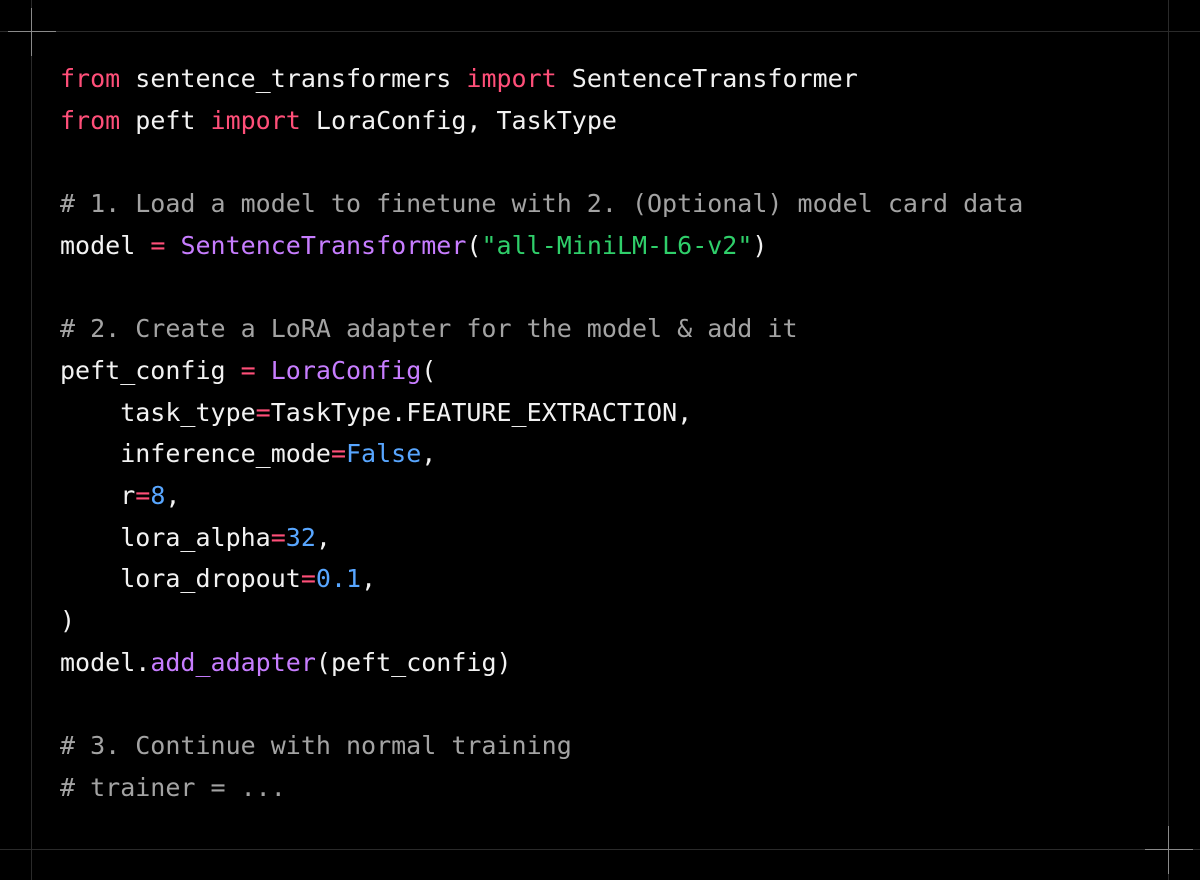 This screenshot has height=880, width=1200. Describe the element at coordinates (600, 849) in the screenshot. I see `frame-bottom-rule` at that location.